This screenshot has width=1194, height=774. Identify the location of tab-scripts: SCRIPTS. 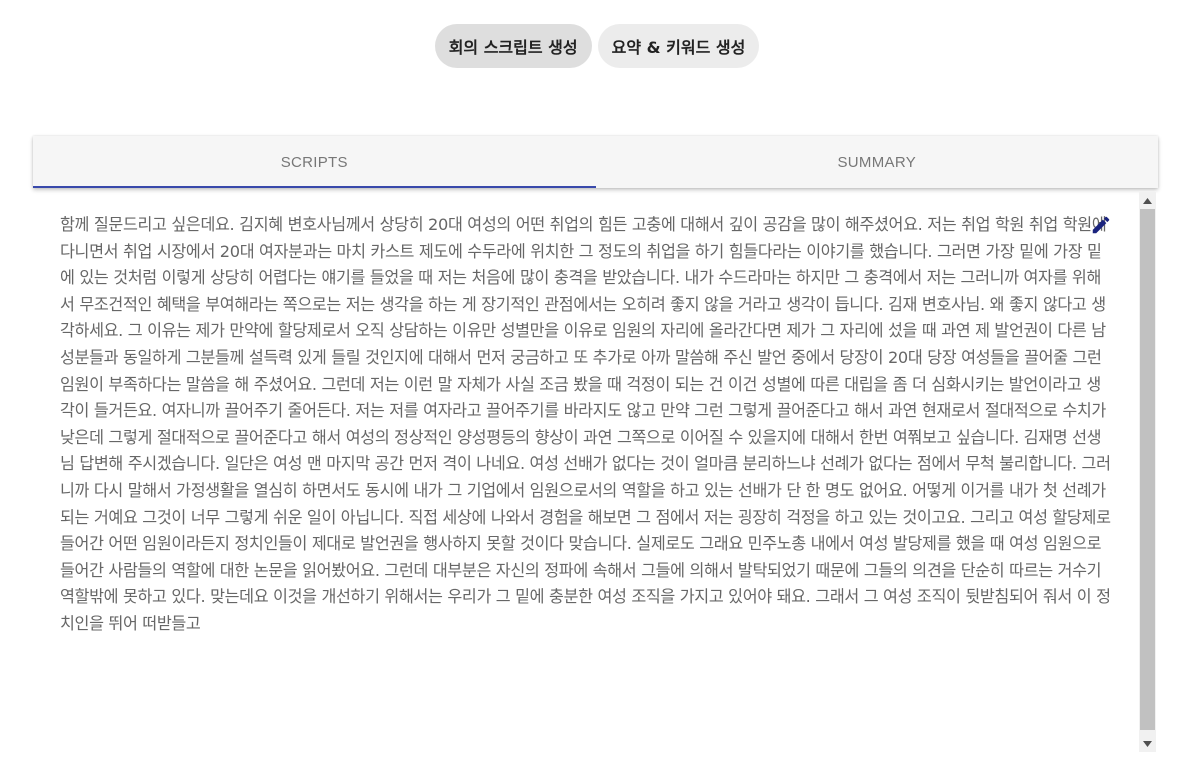
(314, 162).